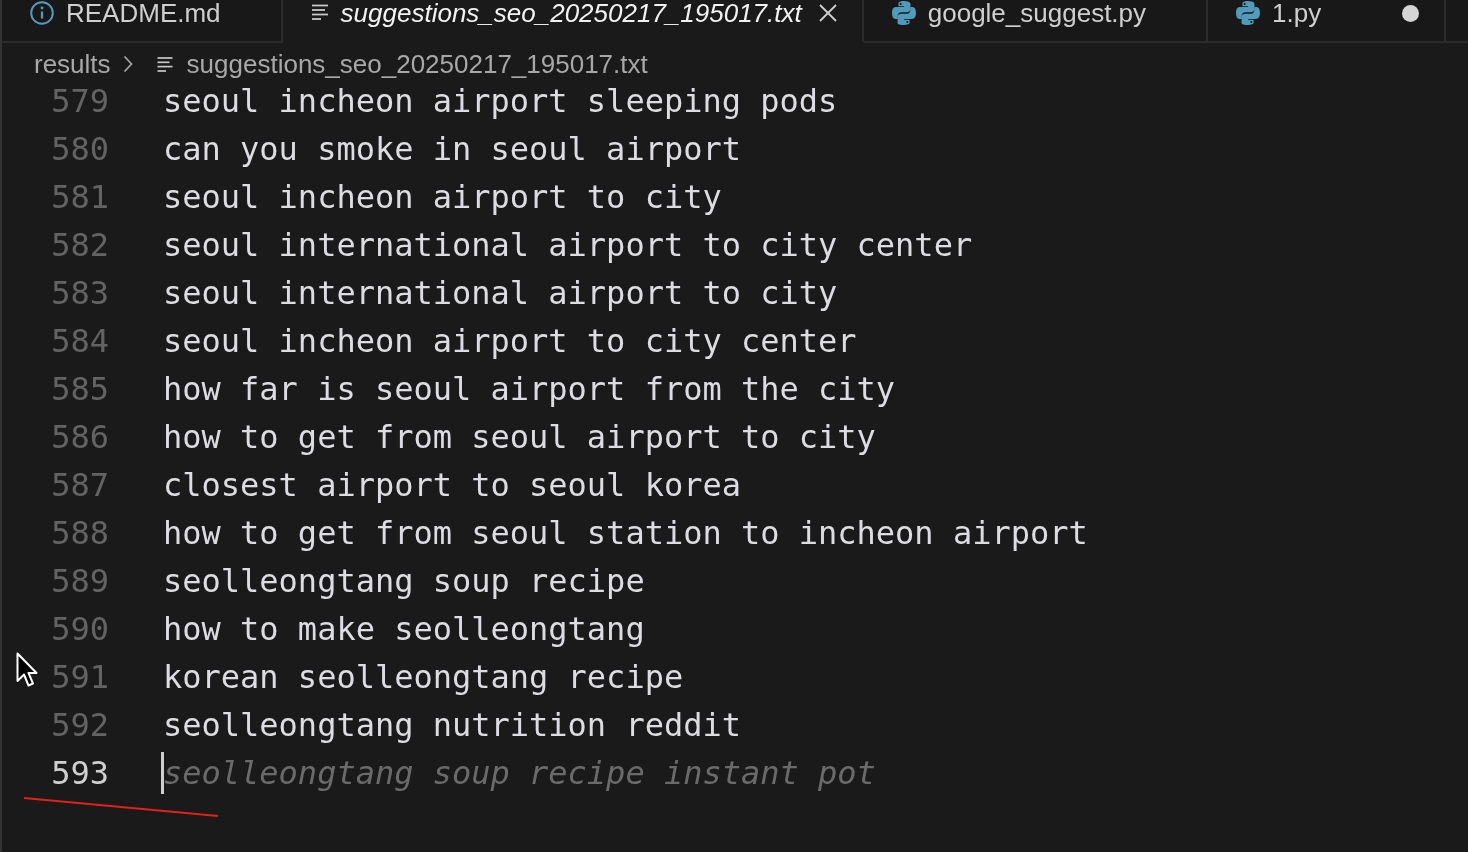 This screenshot has width=1468, height=852. I want to click on code-line: how far is seoul airport from the city, so click(529, 389).